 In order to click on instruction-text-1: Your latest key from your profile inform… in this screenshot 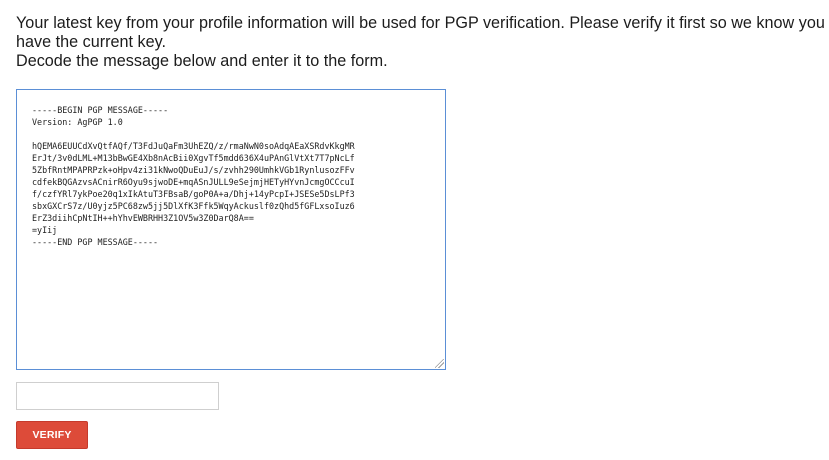, I will do `click(420, 32)`.